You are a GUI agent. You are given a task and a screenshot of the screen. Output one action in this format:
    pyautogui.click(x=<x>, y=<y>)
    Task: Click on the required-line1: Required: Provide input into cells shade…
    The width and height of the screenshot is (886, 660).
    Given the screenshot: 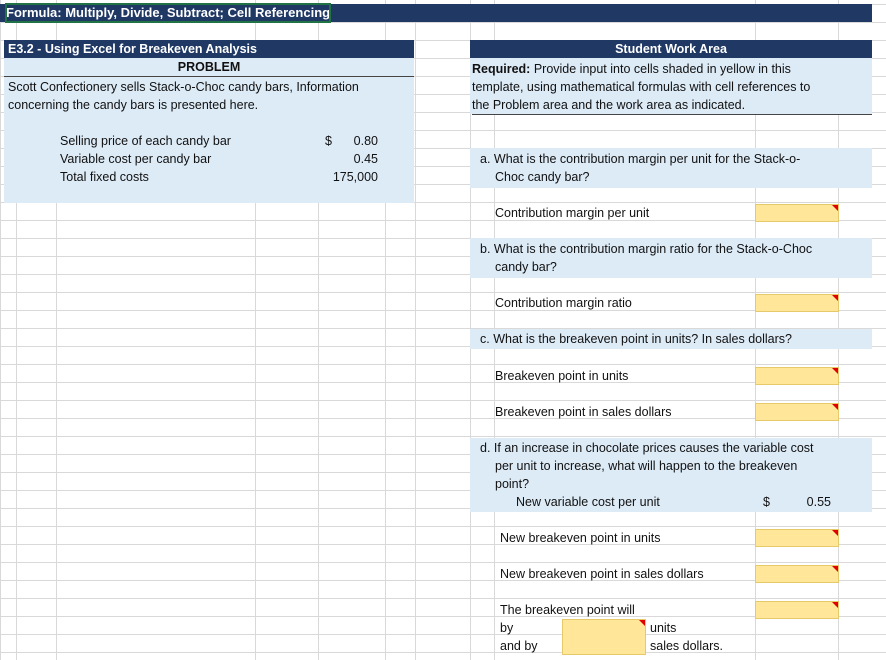 What is the action you would take?
    pyautogui.click(x=631, y=69)
    